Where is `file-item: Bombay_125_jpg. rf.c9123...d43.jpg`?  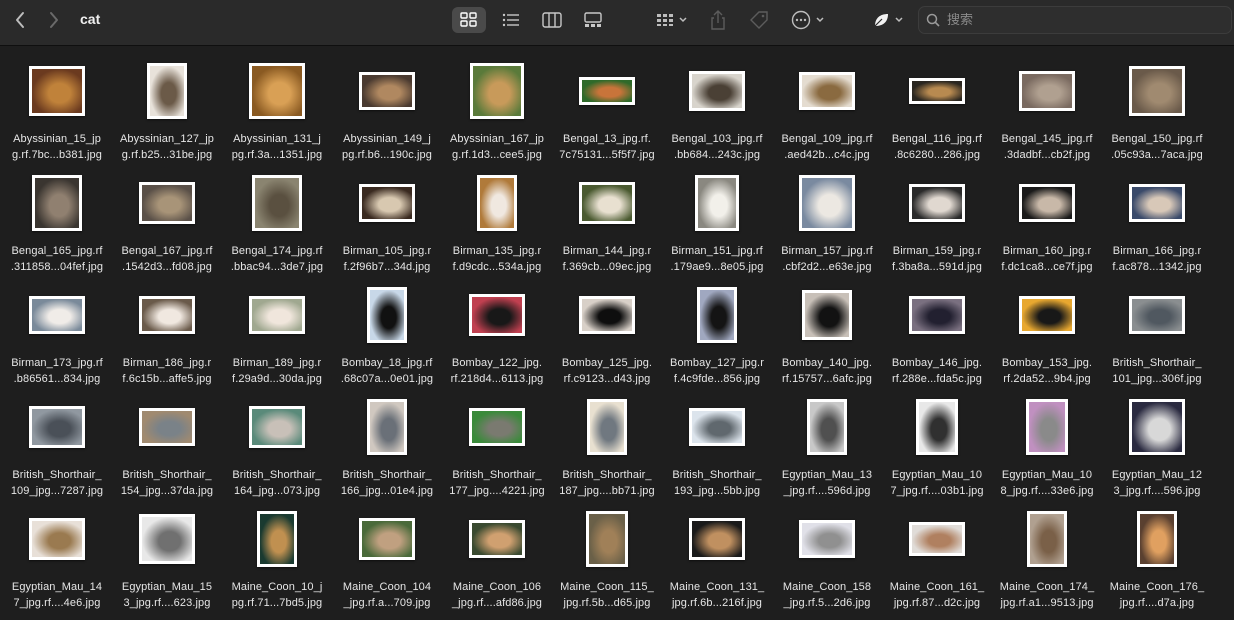 file-item: Bombay_125_jpg. rf.c9123...d43.jpg is located at coordinates (607, 328).